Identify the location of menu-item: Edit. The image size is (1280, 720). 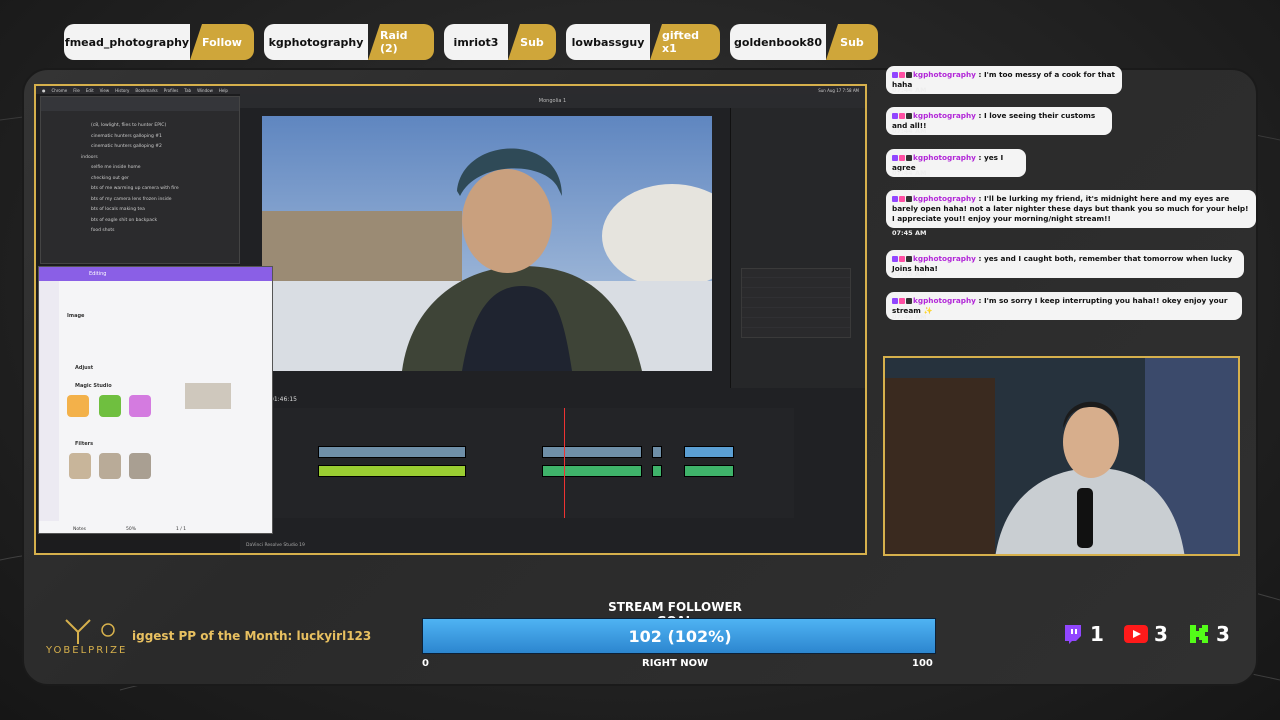
(90, 90).